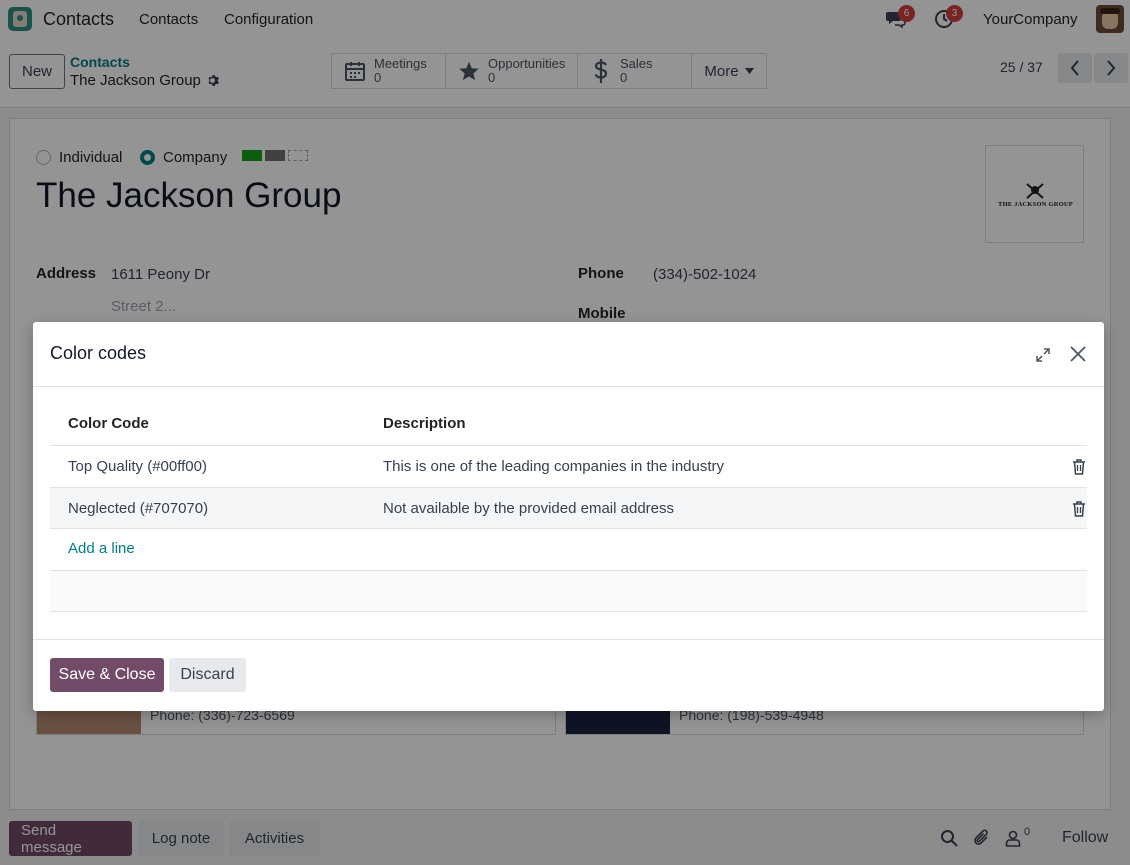  Describe the element at coordinates (108, 423) in the screenshot. I see `column-header-color-code: Color Code` at that location.